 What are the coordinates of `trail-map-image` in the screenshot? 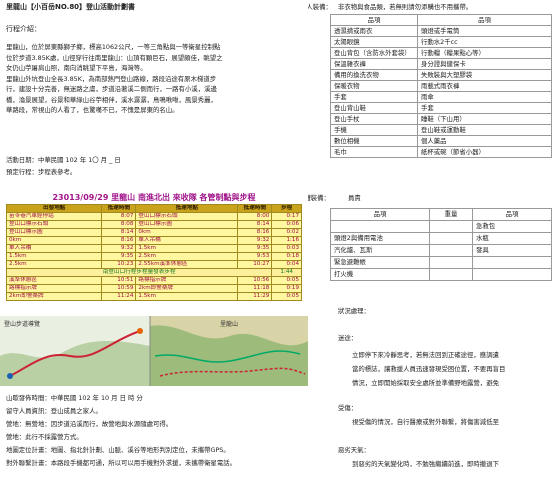 It's located at (154, 351).